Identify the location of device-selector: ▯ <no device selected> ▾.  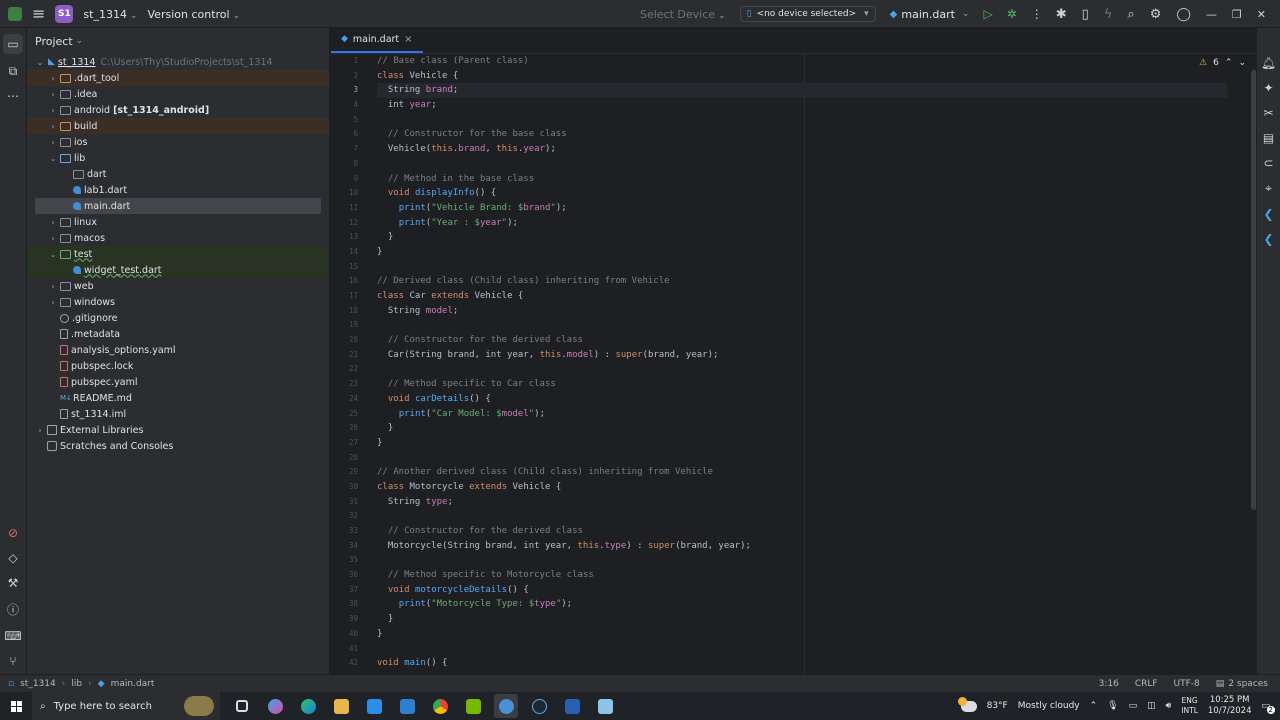
(807, 14).